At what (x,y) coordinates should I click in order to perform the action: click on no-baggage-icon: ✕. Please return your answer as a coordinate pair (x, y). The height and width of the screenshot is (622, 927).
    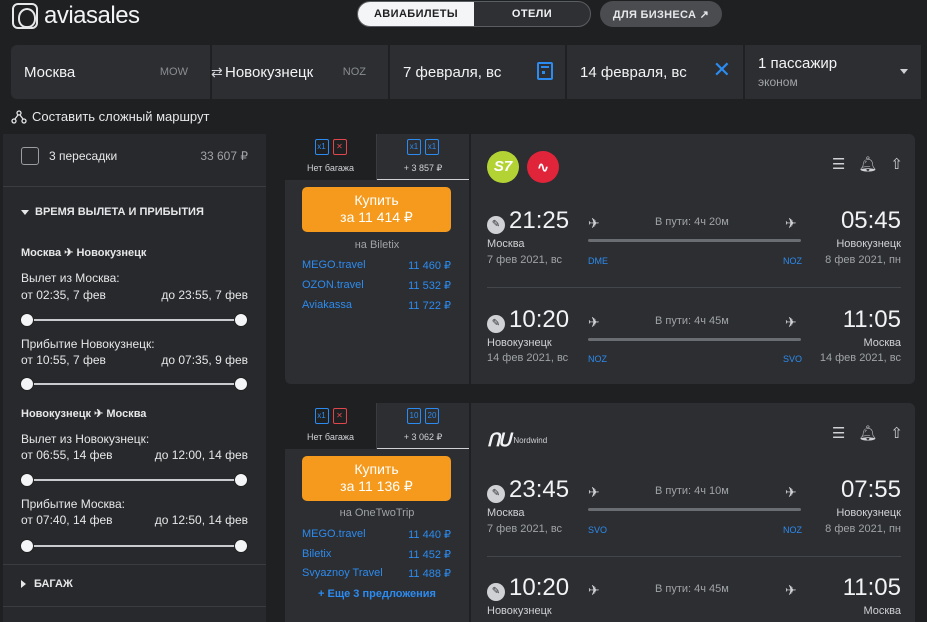
    Looking at the image, I should click on (339, 416).